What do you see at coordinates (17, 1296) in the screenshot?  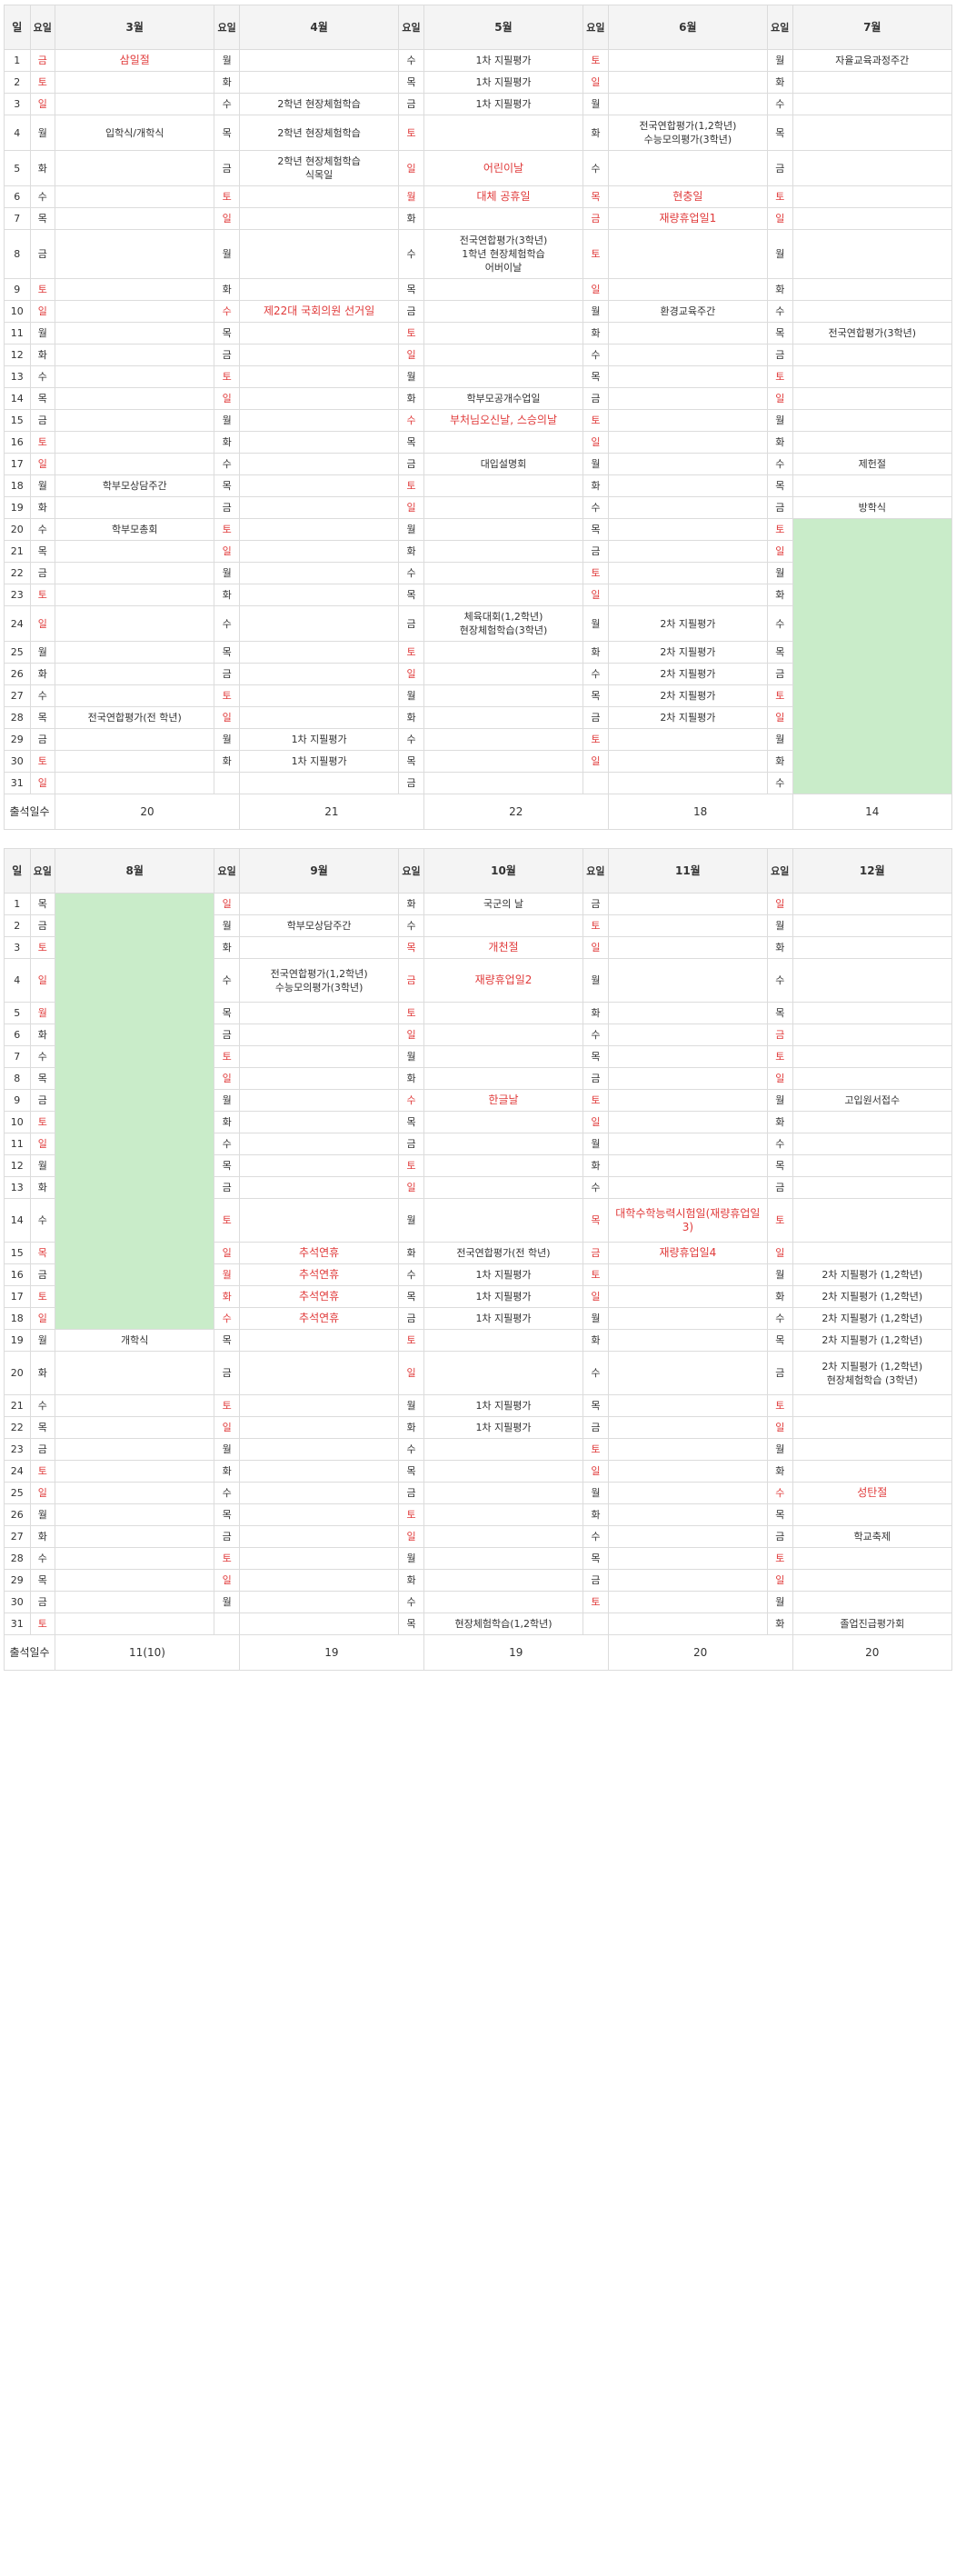 I see `day-number: 17` at bounding box center [17, 1296].